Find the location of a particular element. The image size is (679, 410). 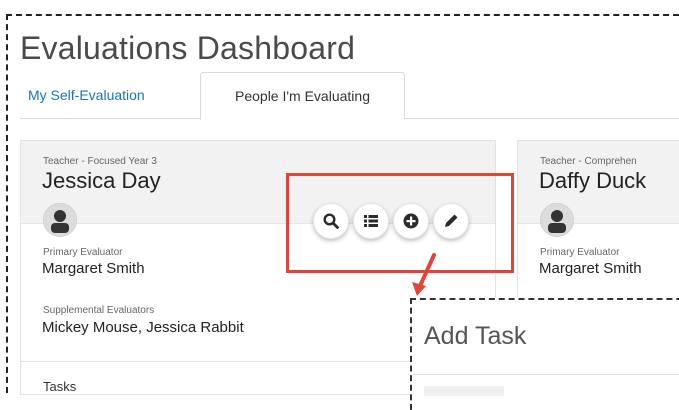

tab-people-im-evaluating: People I'm Evaluating is located at coordinates (302, 96).